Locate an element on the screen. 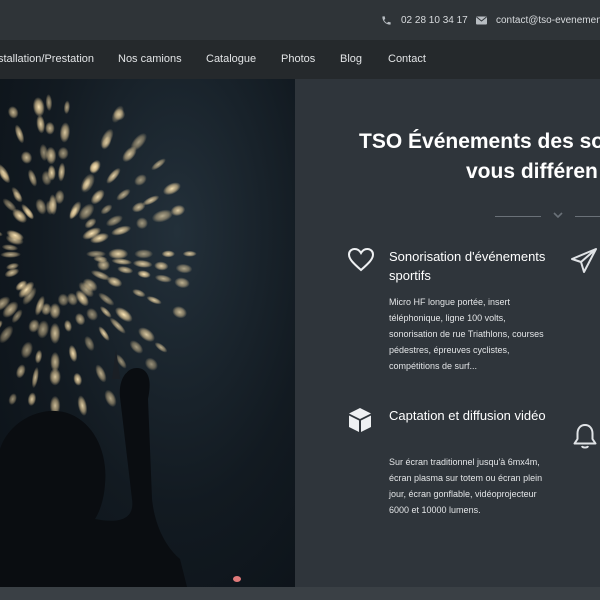  top-contact-bar: 02 28 10 34 17 contact@tso-evenements is located at coordinates (300, 20).